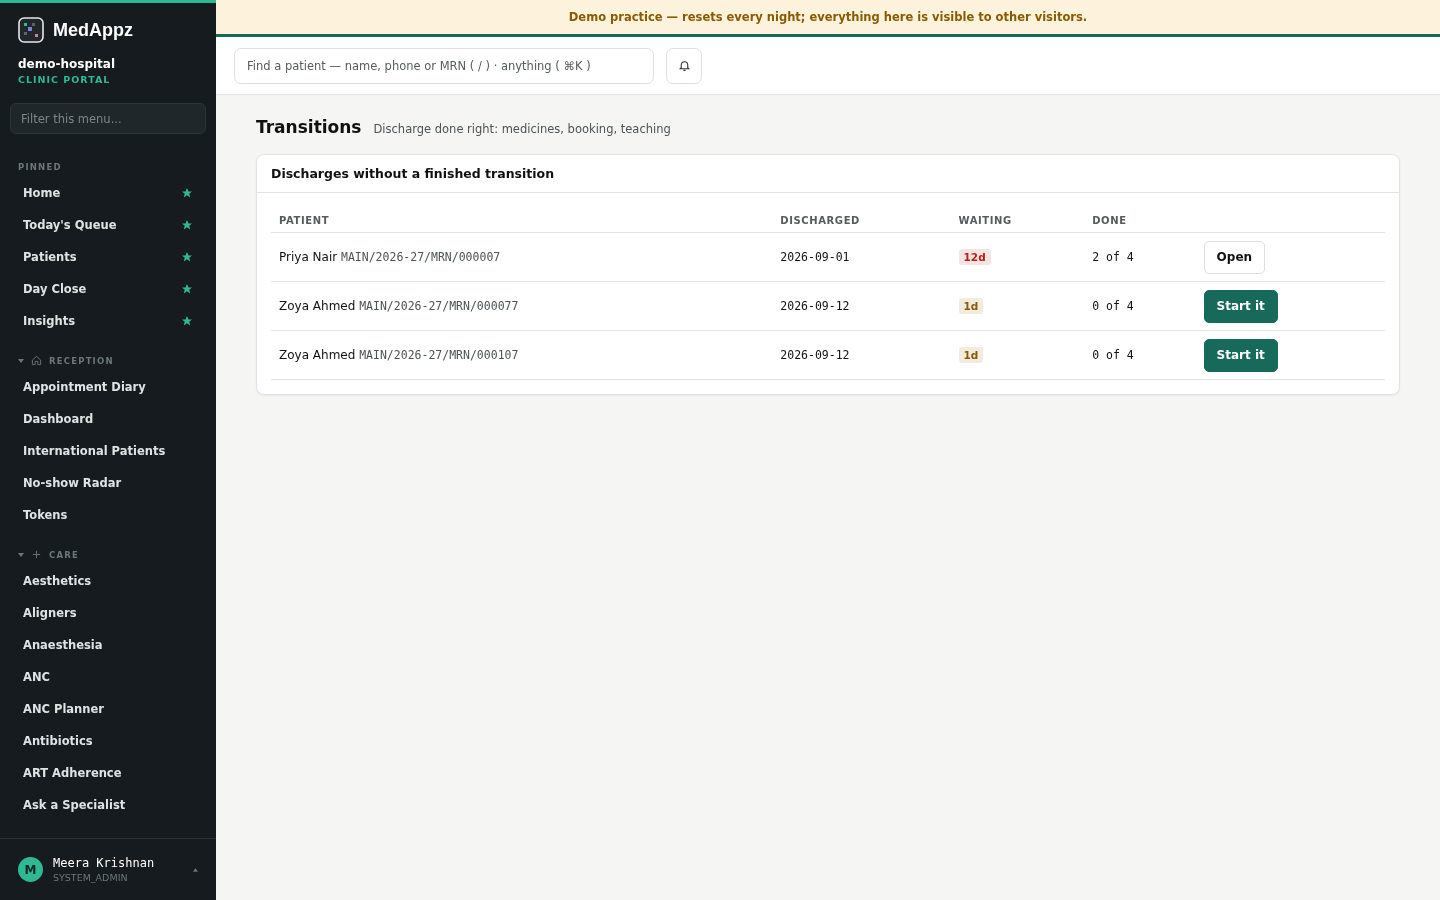 The image size is (1440, 900). I want to click on nav-item: Patients, so click(50, 257).